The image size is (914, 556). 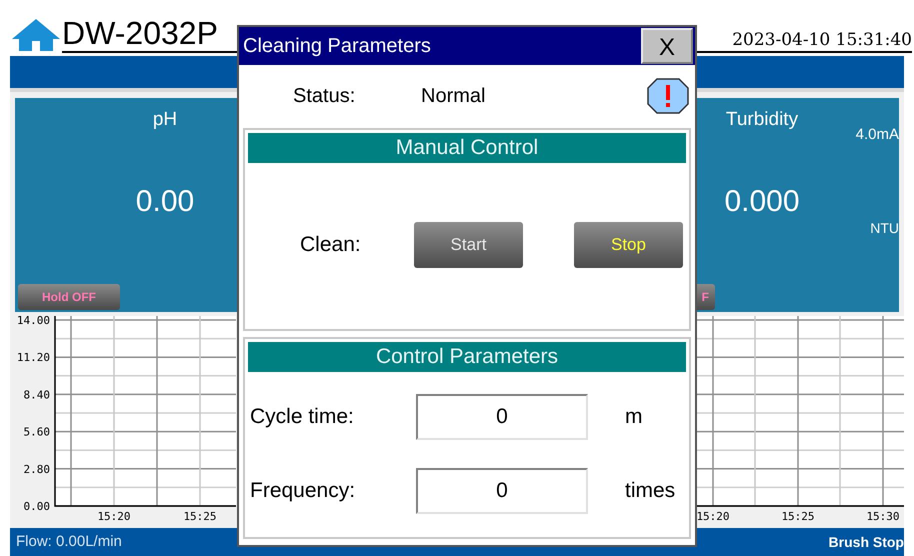 What do you see at coordinates (633, 417) in the screenshot?
I see `unit-label: m` at bounding box center [633, 417].